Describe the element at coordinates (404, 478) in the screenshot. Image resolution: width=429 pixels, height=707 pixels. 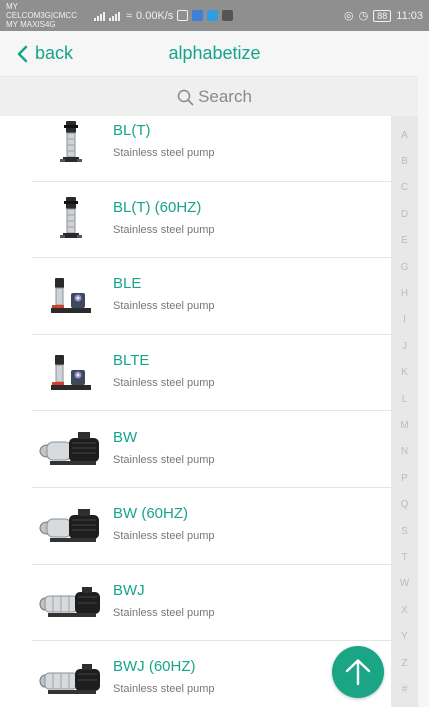
I see `index-letter: P` at that location.